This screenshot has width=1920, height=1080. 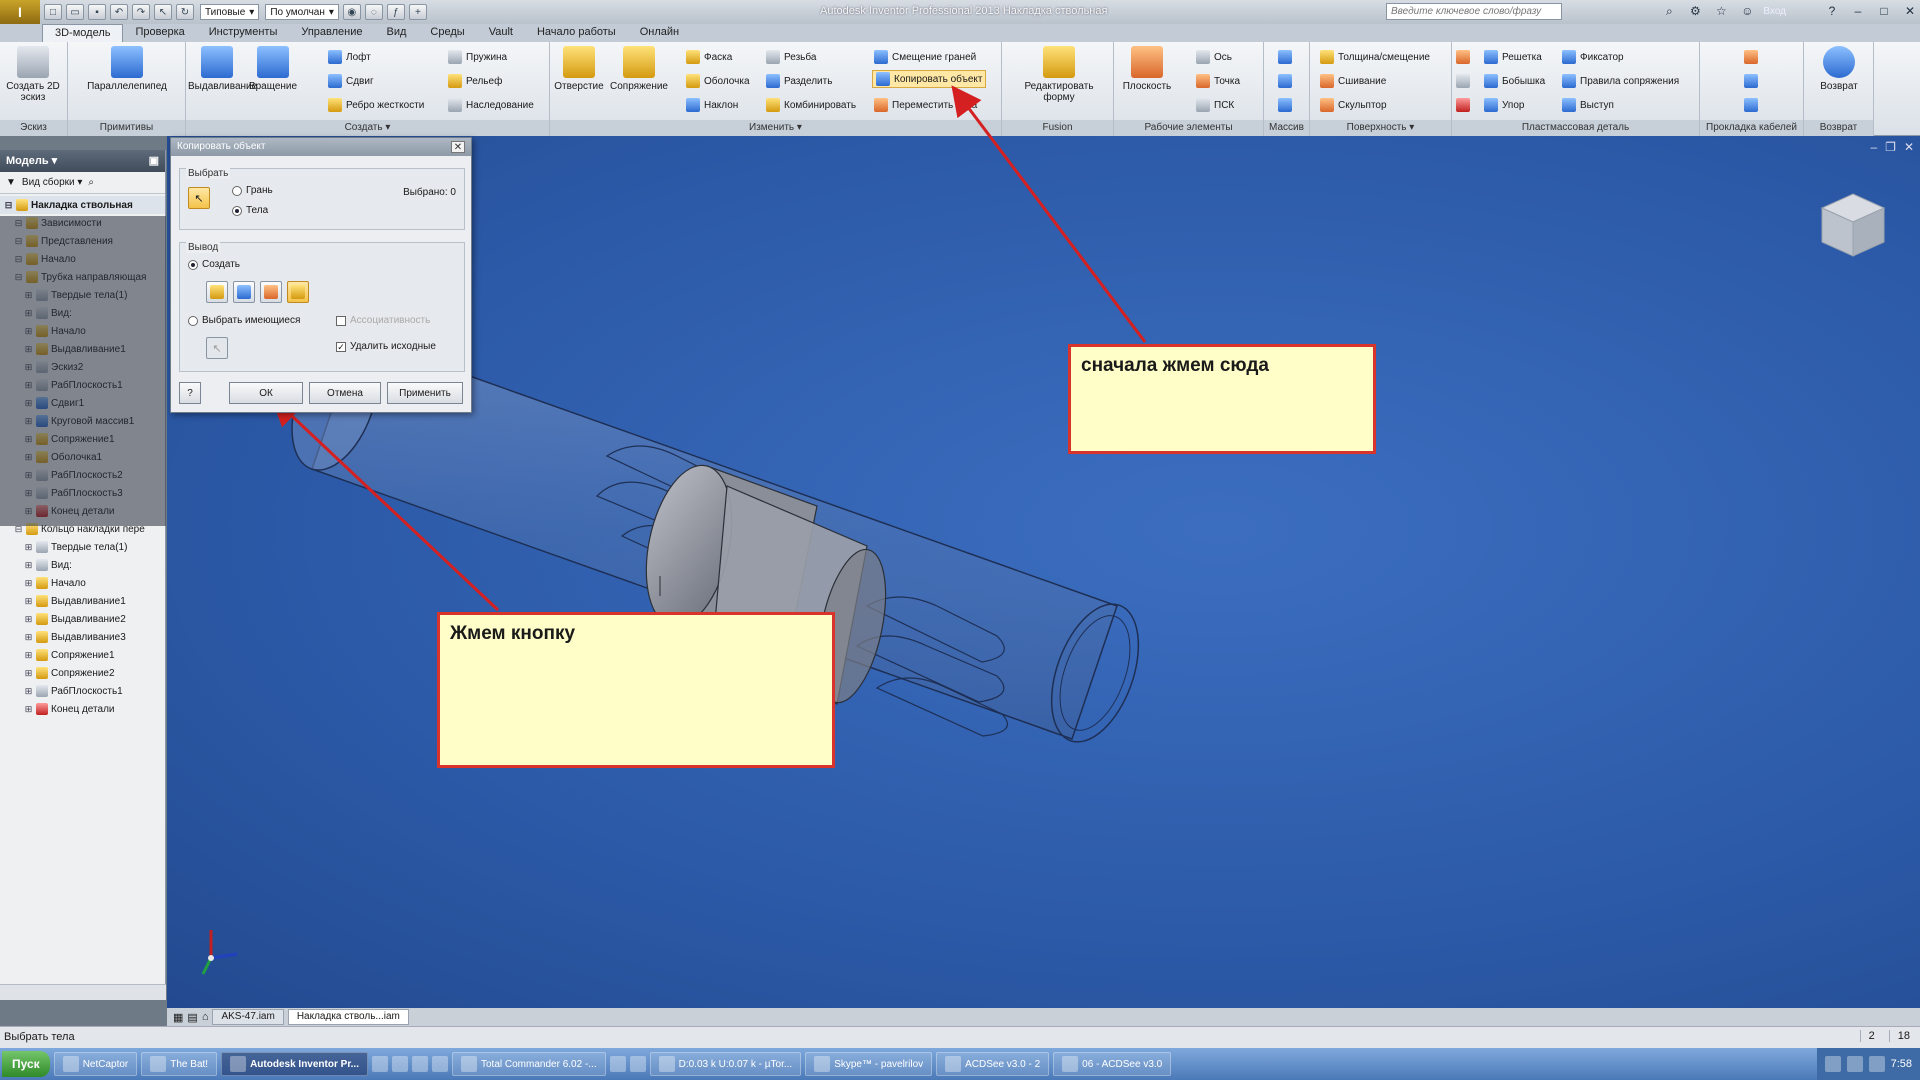 What do you see at coordinates (83, 33) in the screenshot?
I see `tab-3d-model: 3D-модель` at bounding box center [83, 33].